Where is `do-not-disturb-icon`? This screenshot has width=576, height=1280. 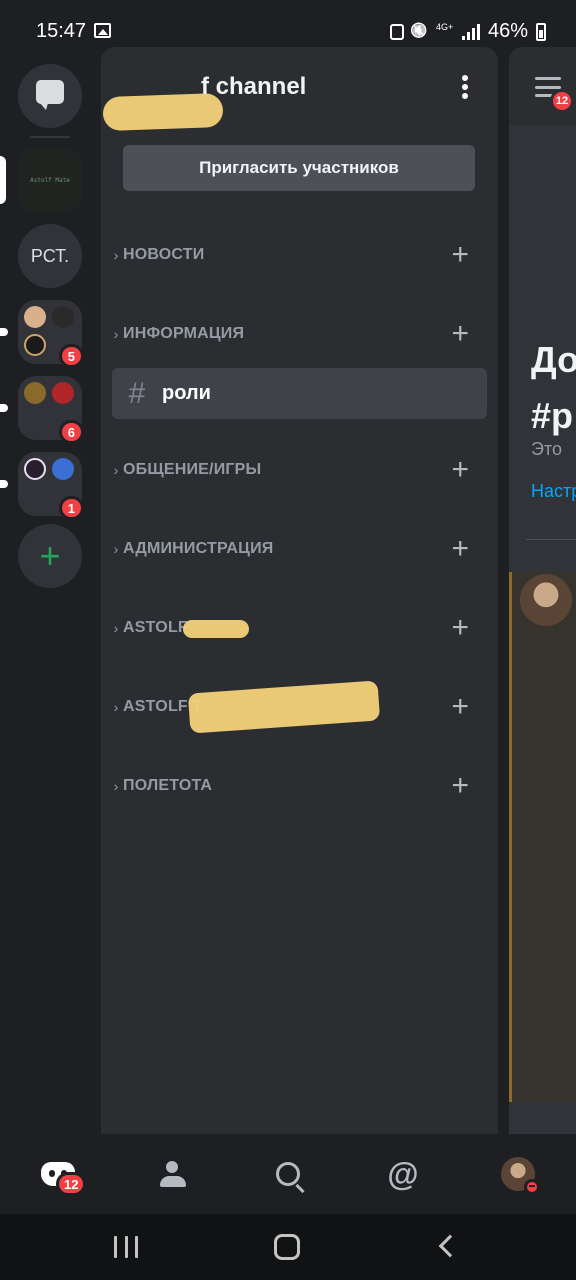
do-not-disturb-icon is located at coordinates (532, 1187).